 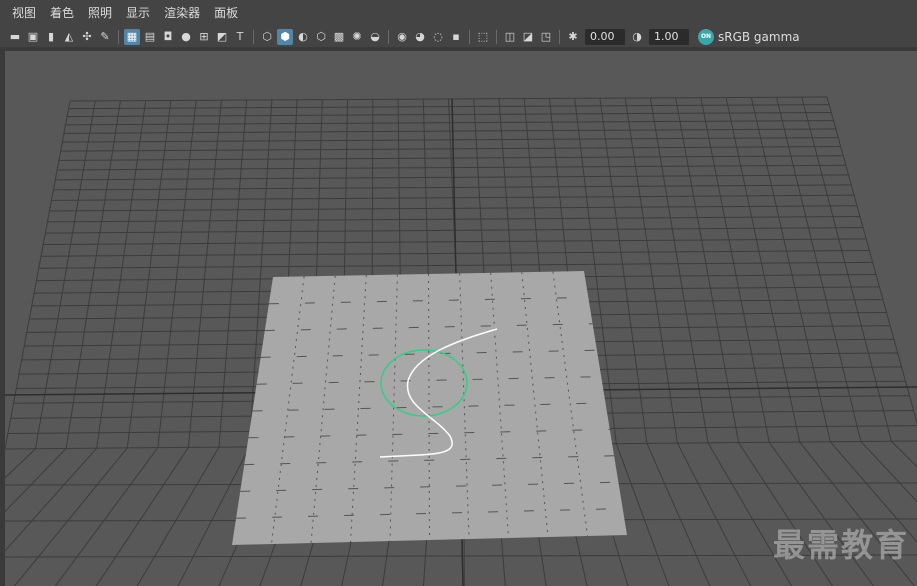 What do you see at coordinates (51, 37) in the screenshot?
I see `bookmark-icon: ▮` at bounding box center [51, 37].